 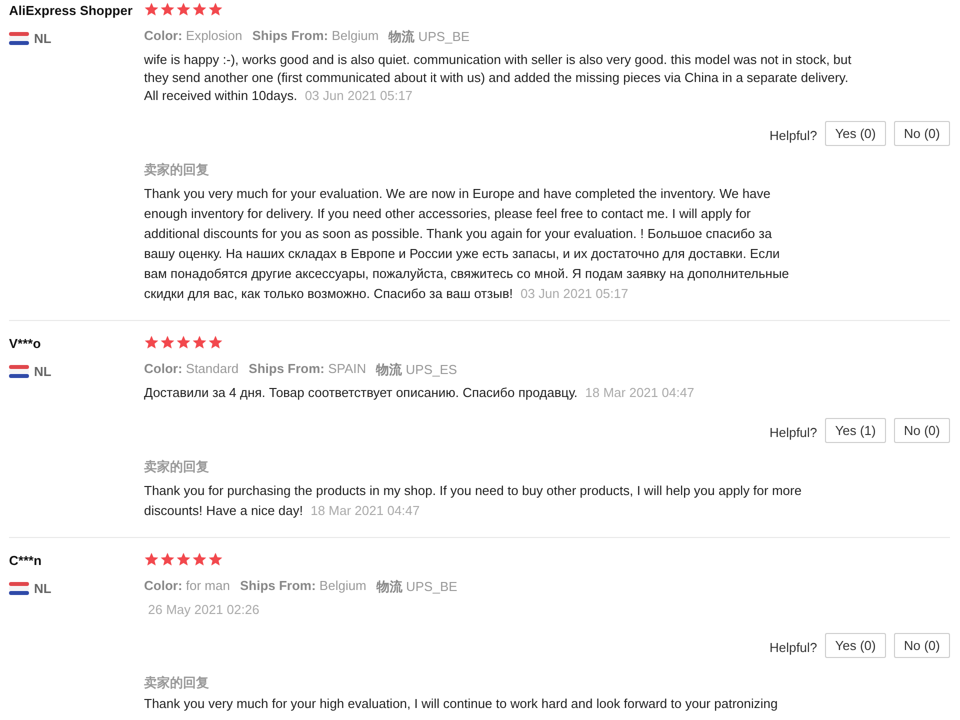 I want to click on review-text: Доставили за 4 дня. Товар соответствует описанию. Спасибо продавцу. 18 Mar 2021 04:47, so click(x=419, y=393).